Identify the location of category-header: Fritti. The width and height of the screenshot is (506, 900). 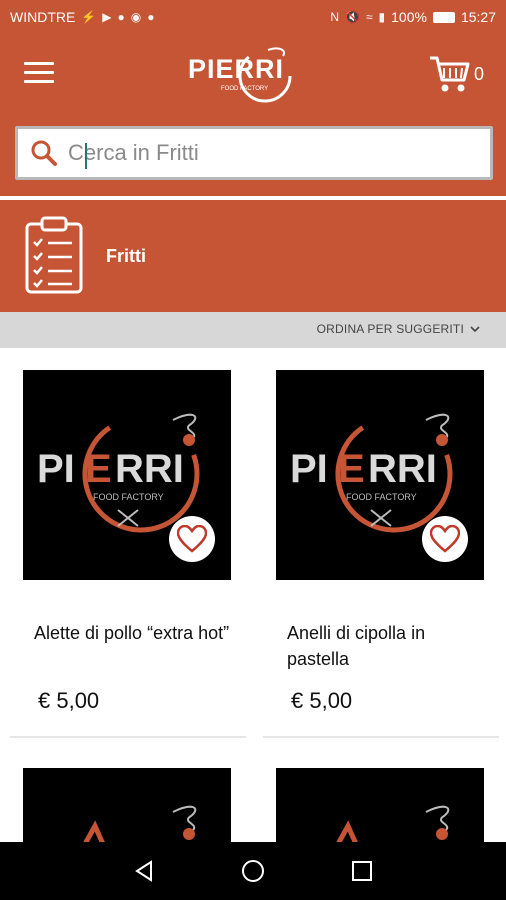
(253, 256).